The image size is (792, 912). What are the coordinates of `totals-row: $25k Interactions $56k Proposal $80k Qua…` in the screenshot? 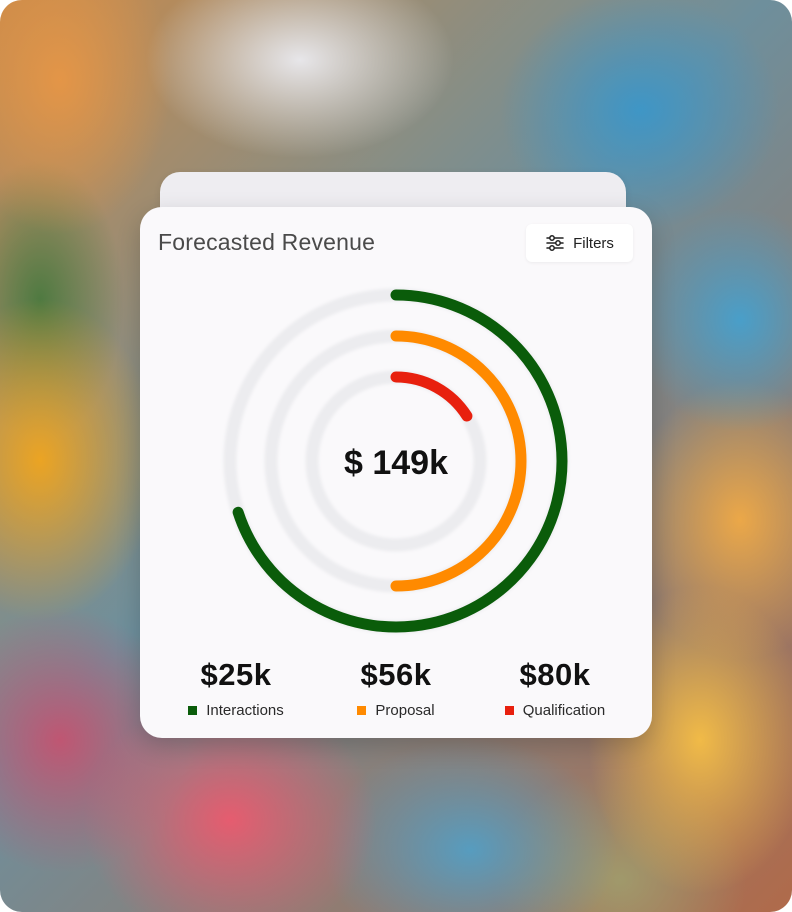 It's located at (396, 692).